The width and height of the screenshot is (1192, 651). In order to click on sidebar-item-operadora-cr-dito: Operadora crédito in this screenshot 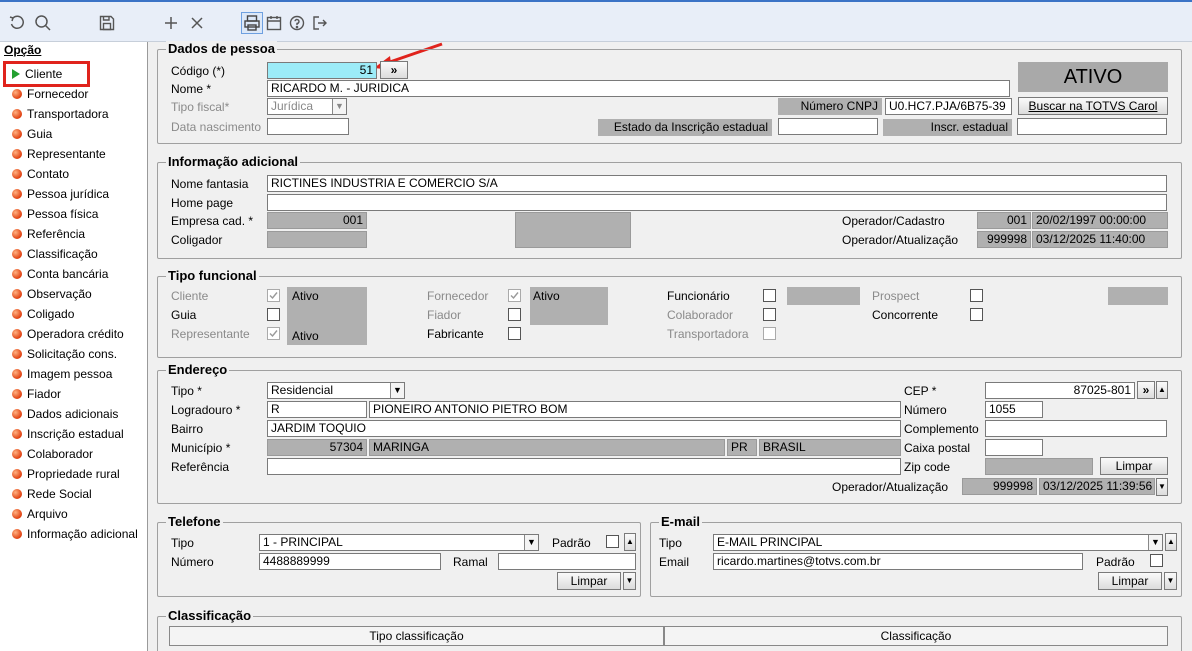, I will do `click(68, 334)`.